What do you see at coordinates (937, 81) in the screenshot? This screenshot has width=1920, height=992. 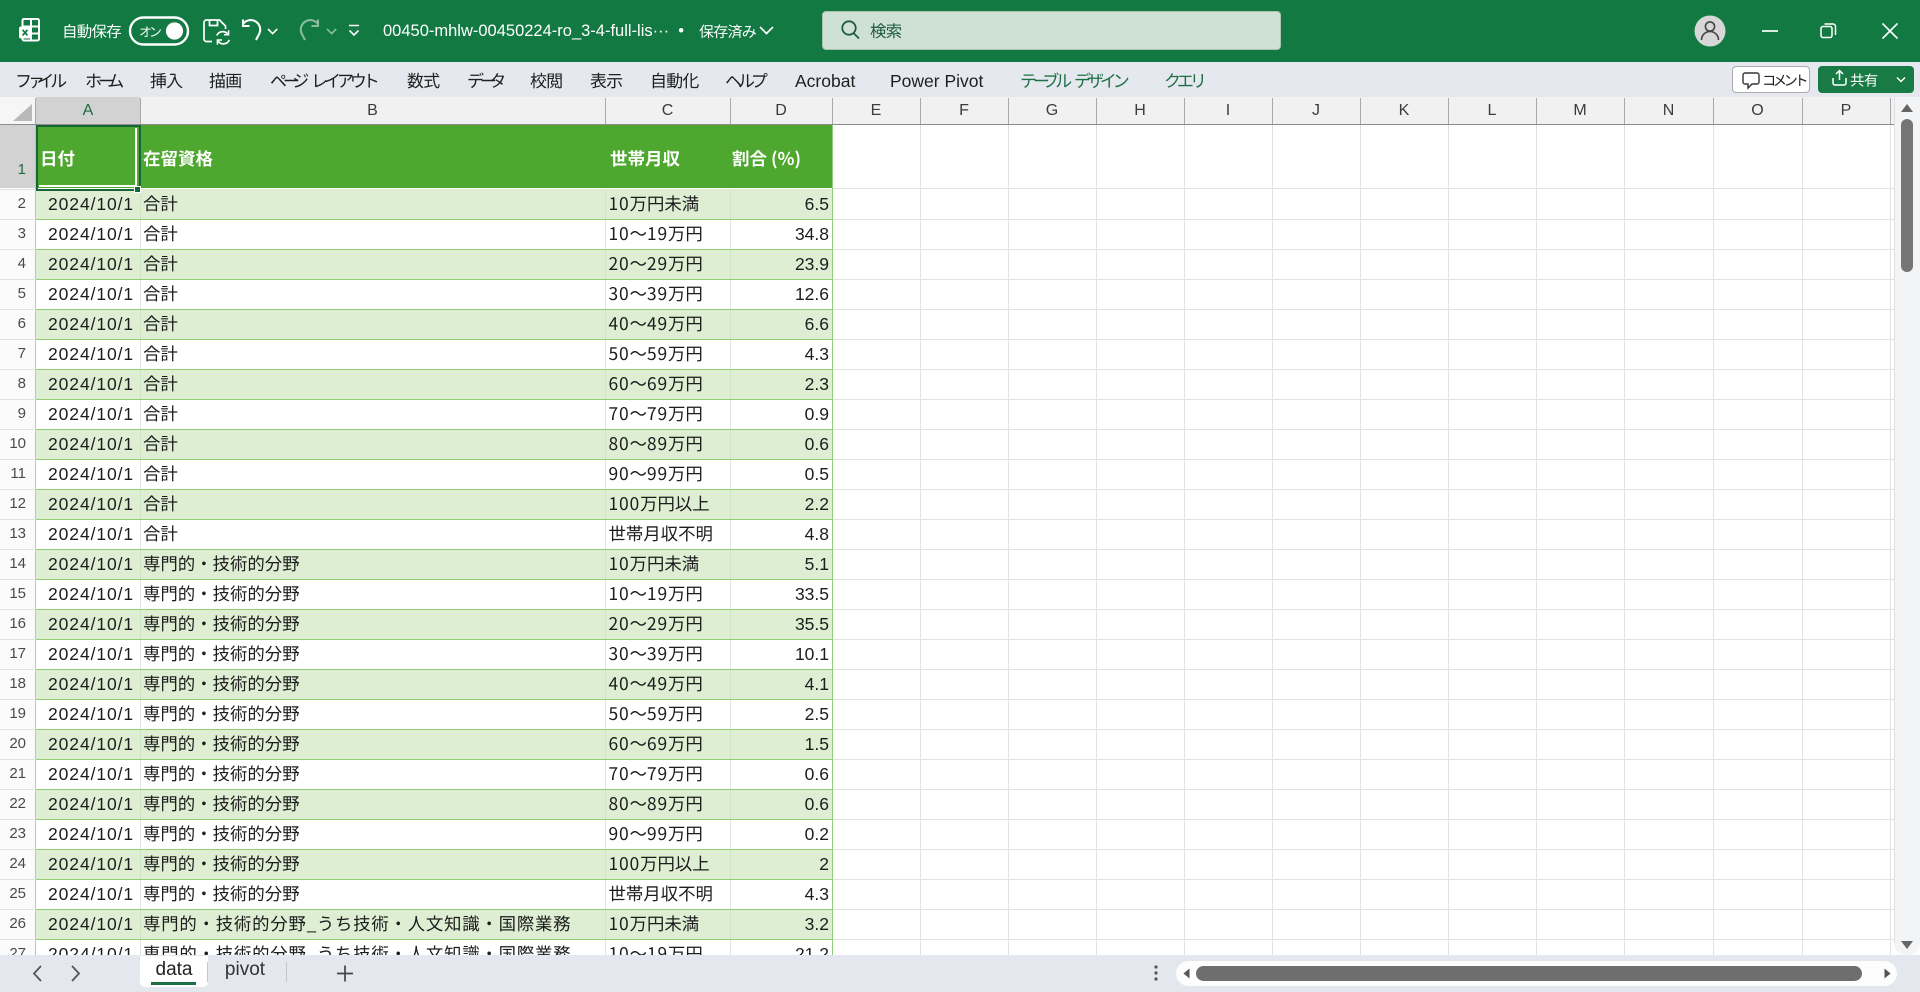 I see `svg-text: Power Pivot` at bounding box center [937, 81].